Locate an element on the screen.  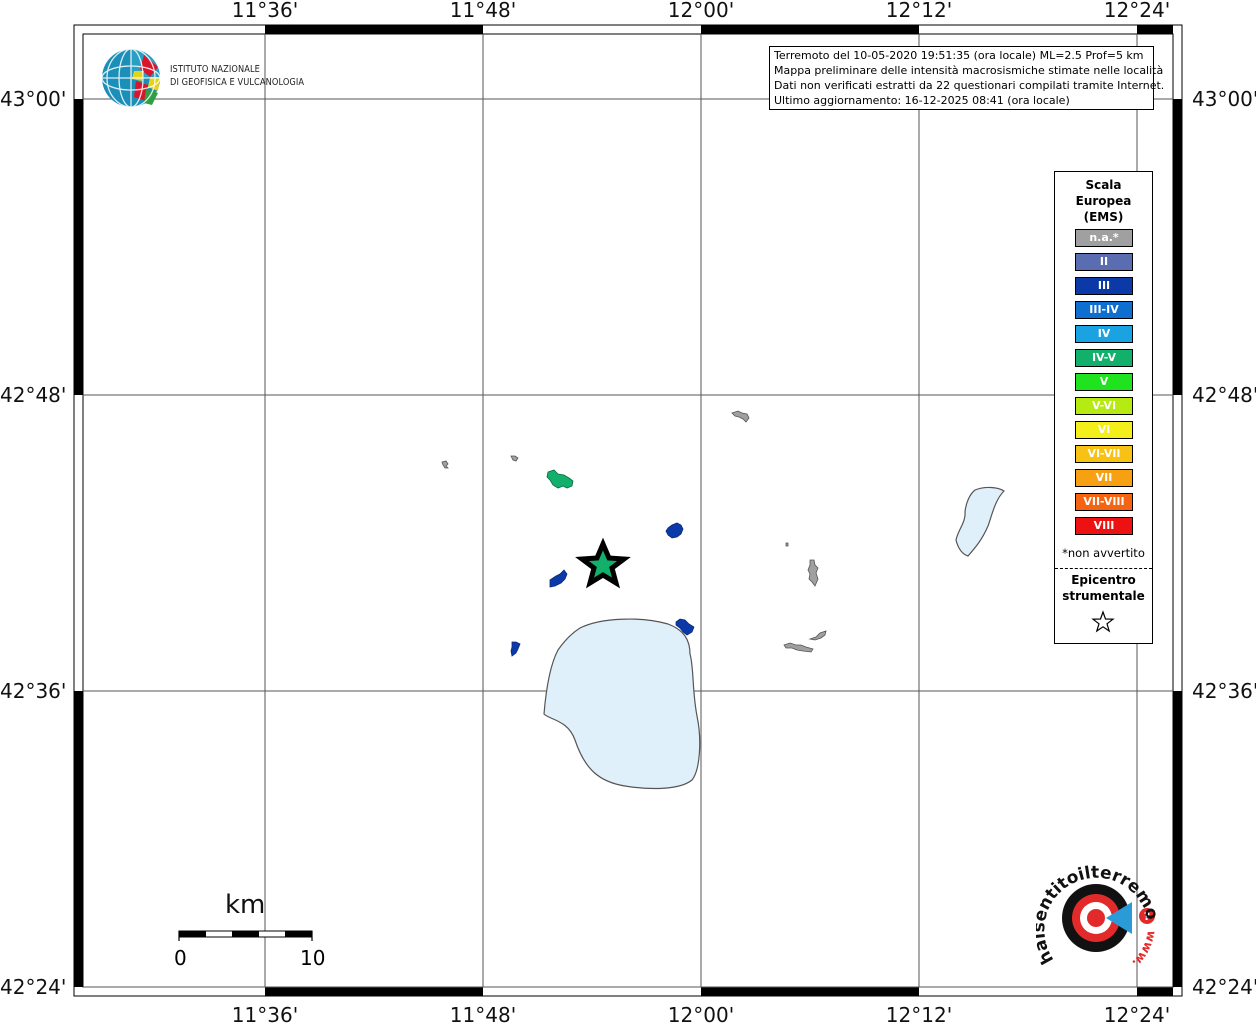
lon-label-top: 12°12' is located at coordinates (919, 11).